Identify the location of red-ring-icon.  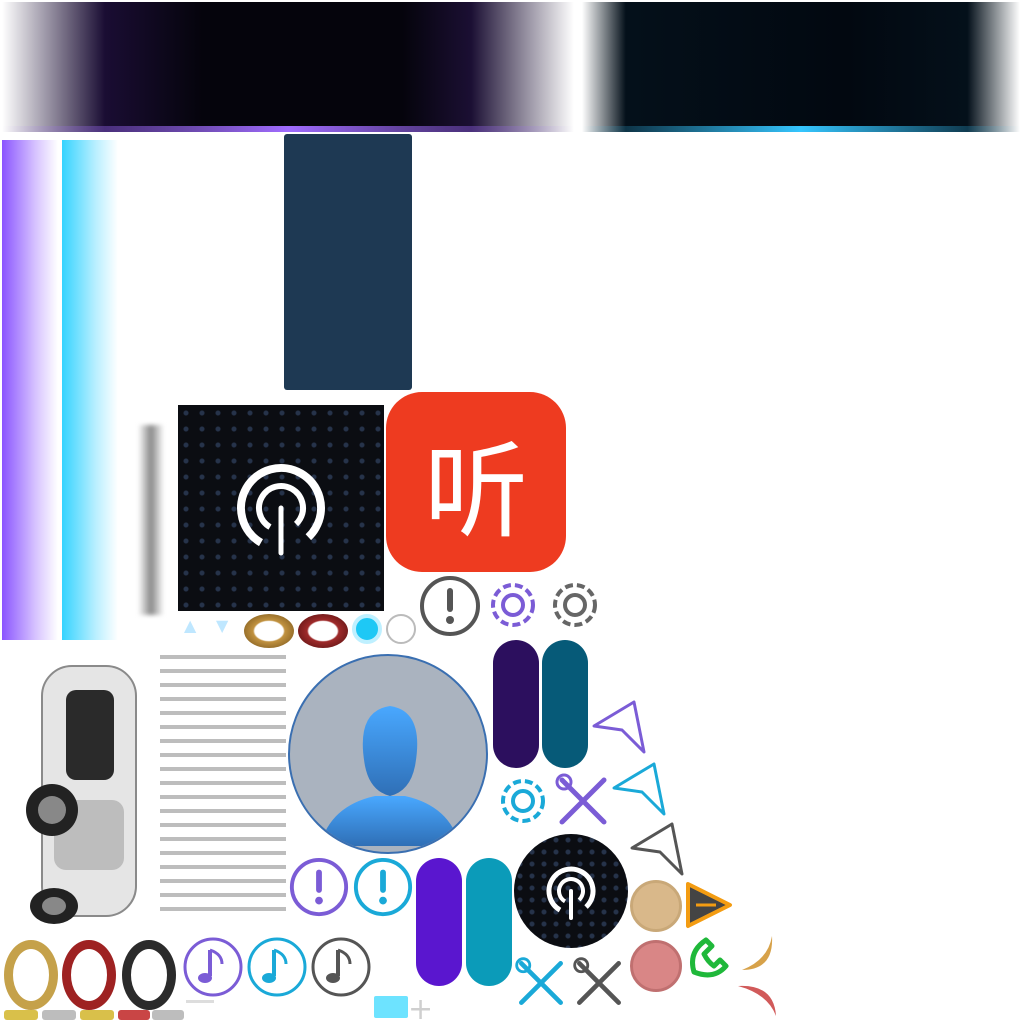
(323, 631).